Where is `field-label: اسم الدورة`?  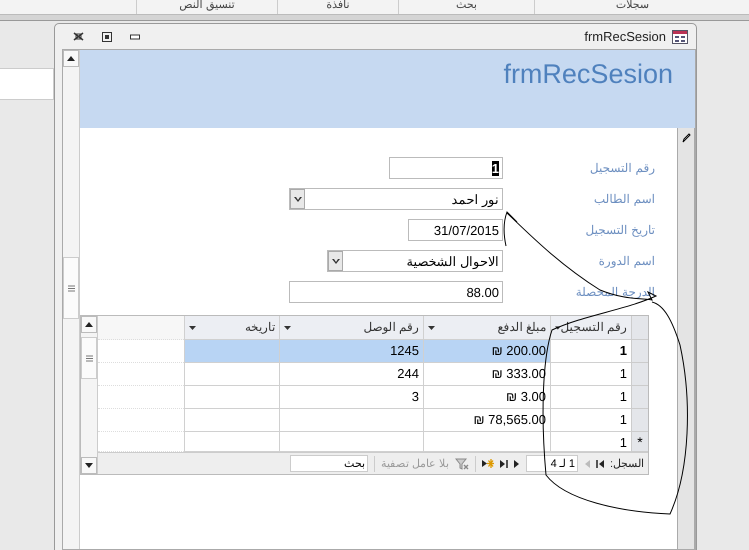 field-label: اسم الدورة is located at coordinates (626, 261).